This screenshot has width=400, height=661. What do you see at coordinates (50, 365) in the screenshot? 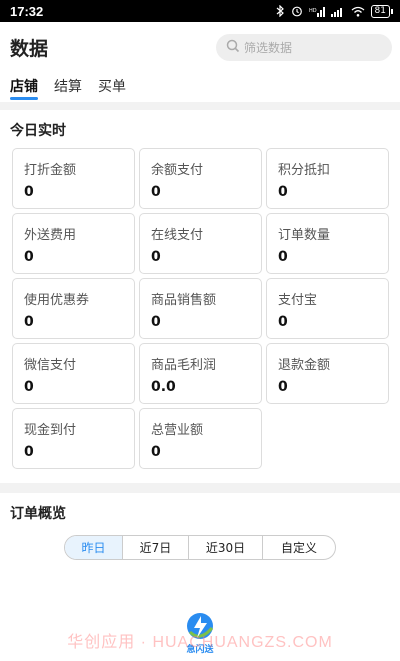
I see `metric-label: 微信支付` at bounding box center [50, 365].